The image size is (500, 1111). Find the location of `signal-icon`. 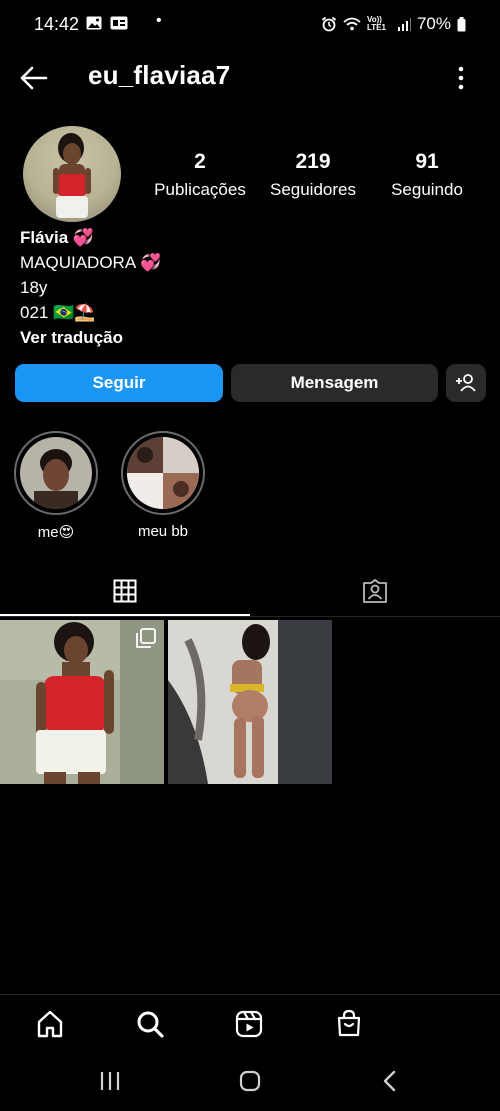

signal-icon is located at coordinates (404, 24).